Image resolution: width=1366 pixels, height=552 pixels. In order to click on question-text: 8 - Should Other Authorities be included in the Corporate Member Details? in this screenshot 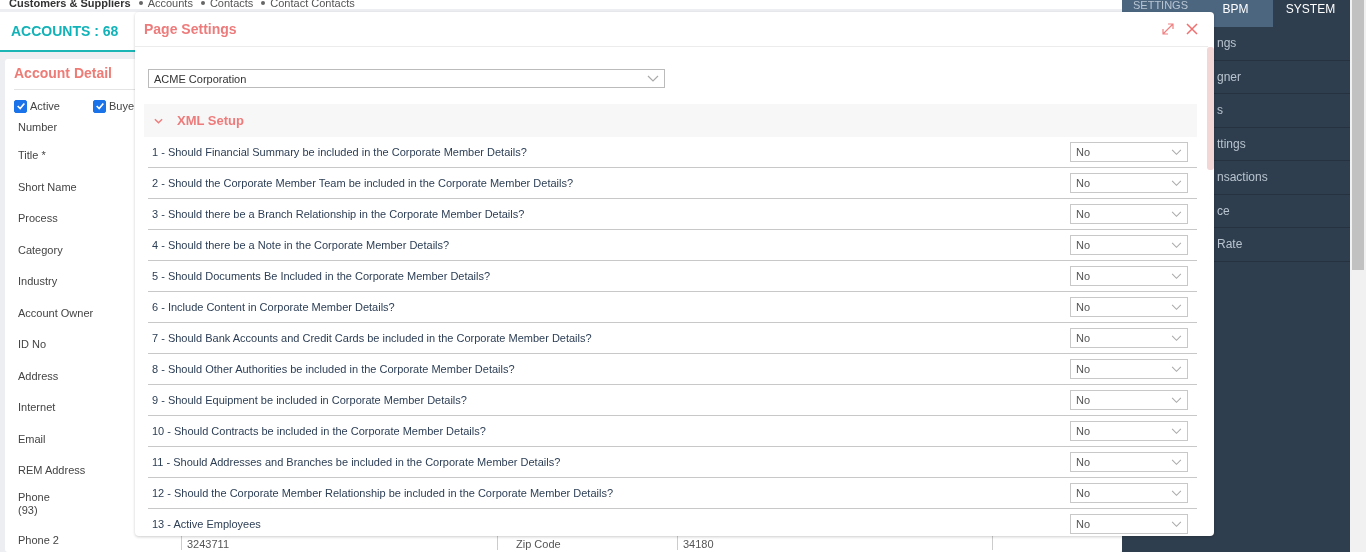, I will do `click(333, 369)`.